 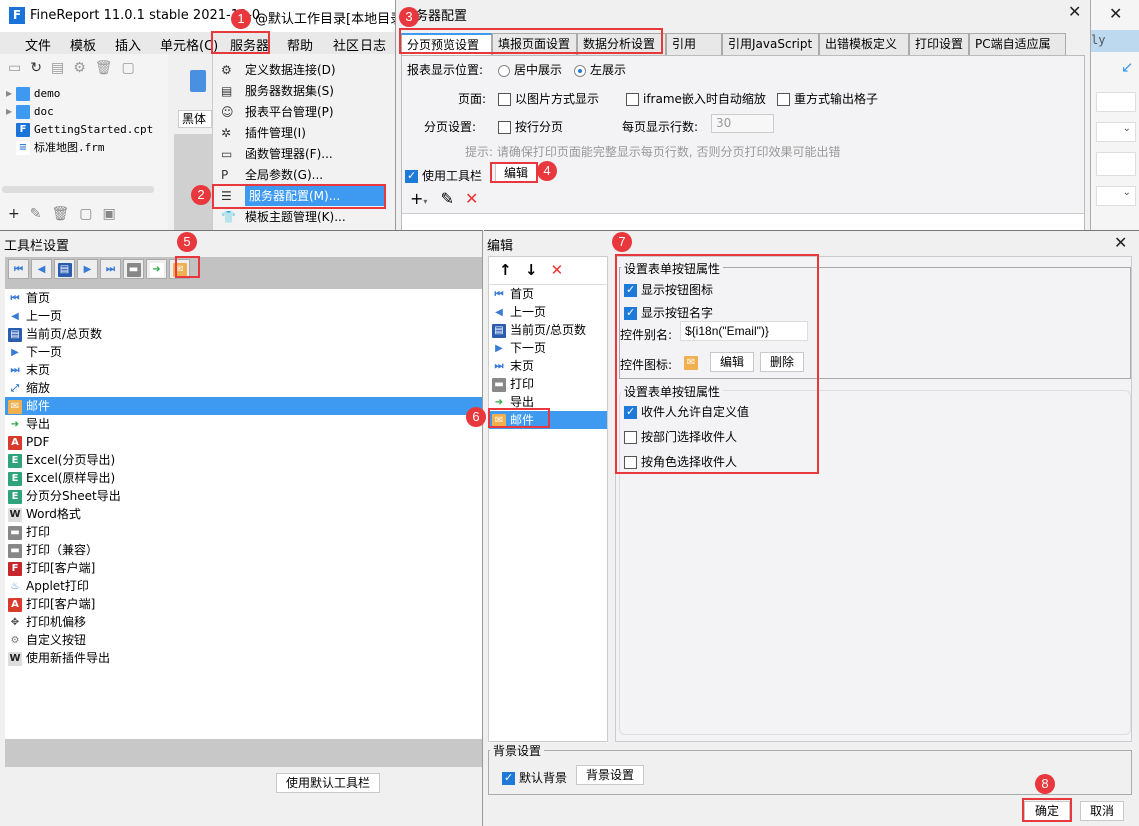 I want to click on cancel-button: 取消, so click(x=1102, y=811).